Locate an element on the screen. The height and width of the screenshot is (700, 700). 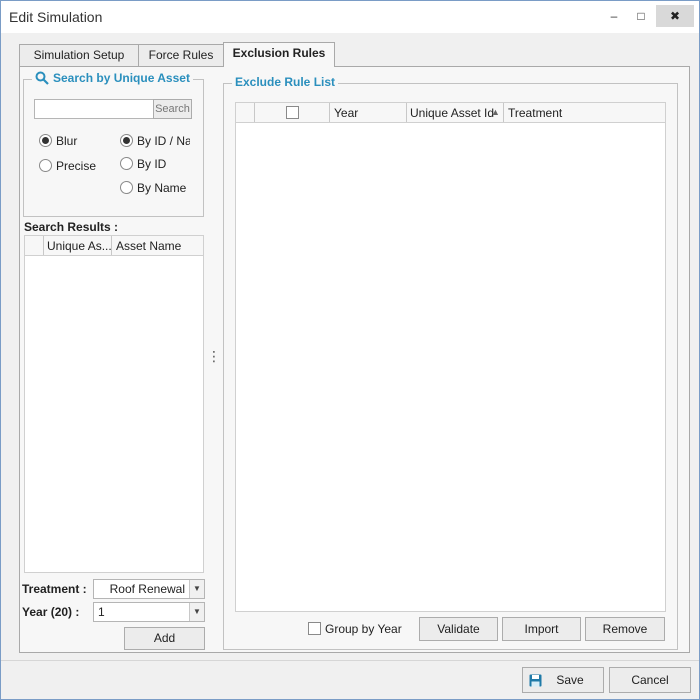
radio-by-name is located at coordinates (126, 187).